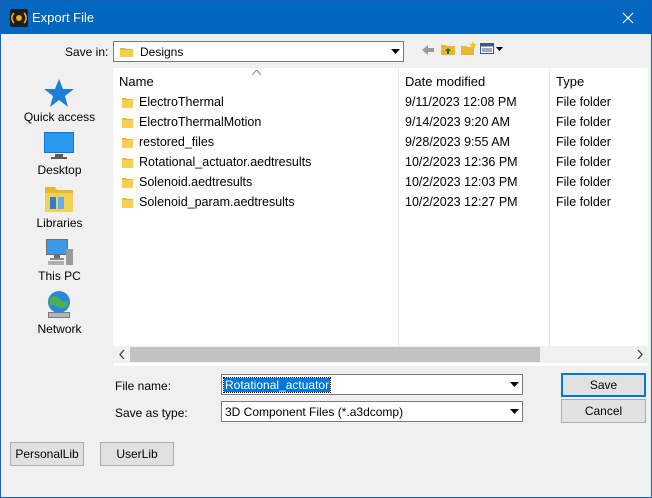 The height and width of the screenshot is (498, 652). I want to click on libraries-icon, so click(59, 199).